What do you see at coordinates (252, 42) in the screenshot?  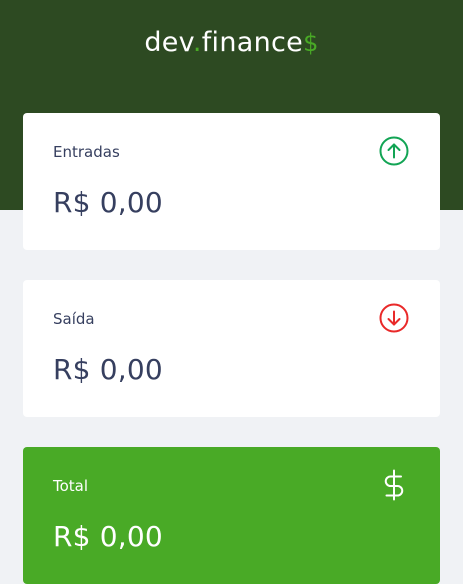 I see `logo-text-finance: finance` at bounding box center [252, 42].